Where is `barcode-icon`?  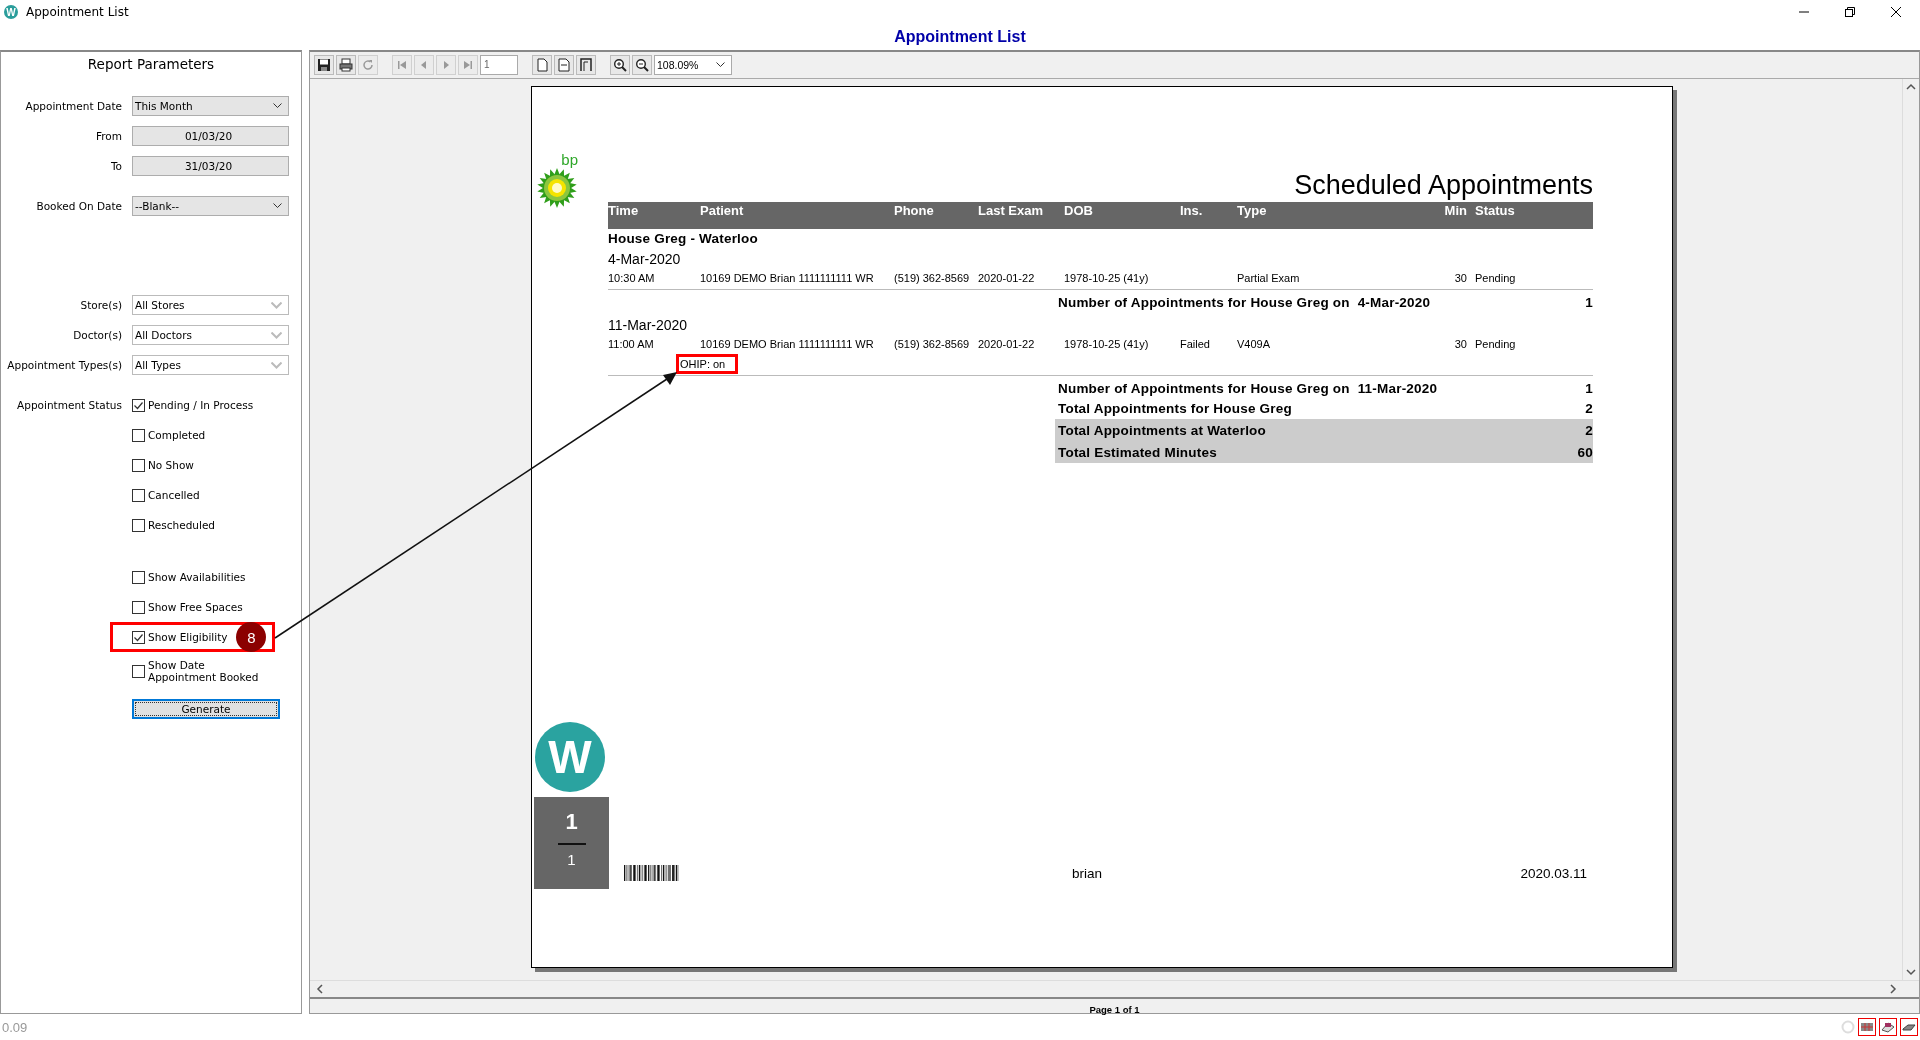 barcode-icon is located at coordinates (652, 873).